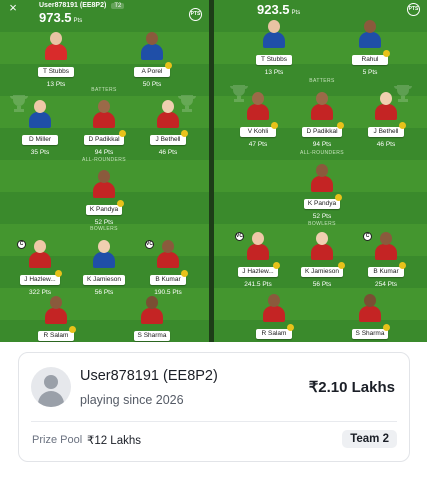 The width and height of the screenshot is (427, 500). I want to click on player-name: R Salam, so click(56, 335).